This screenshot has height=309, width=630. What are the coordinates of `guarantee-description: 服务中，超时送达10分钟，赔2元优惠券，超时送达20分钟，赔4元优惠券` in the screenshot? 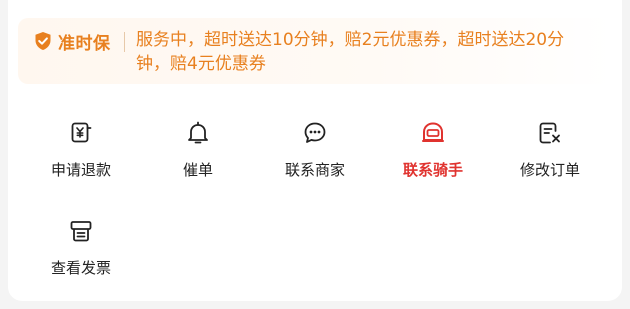 It's located at (350, 52).